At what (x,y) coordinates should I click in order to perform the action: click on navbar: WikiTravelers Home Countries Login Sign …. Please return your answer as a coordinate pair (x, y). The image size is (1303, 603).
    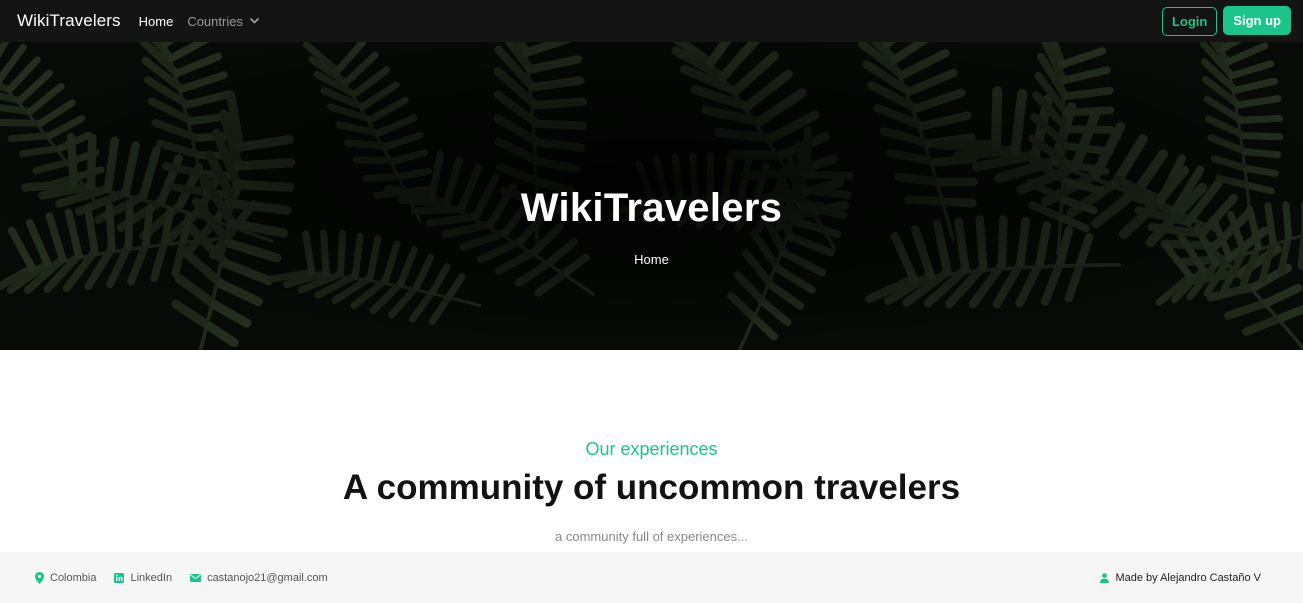
    Looking at the image, I should click on (651, 21).